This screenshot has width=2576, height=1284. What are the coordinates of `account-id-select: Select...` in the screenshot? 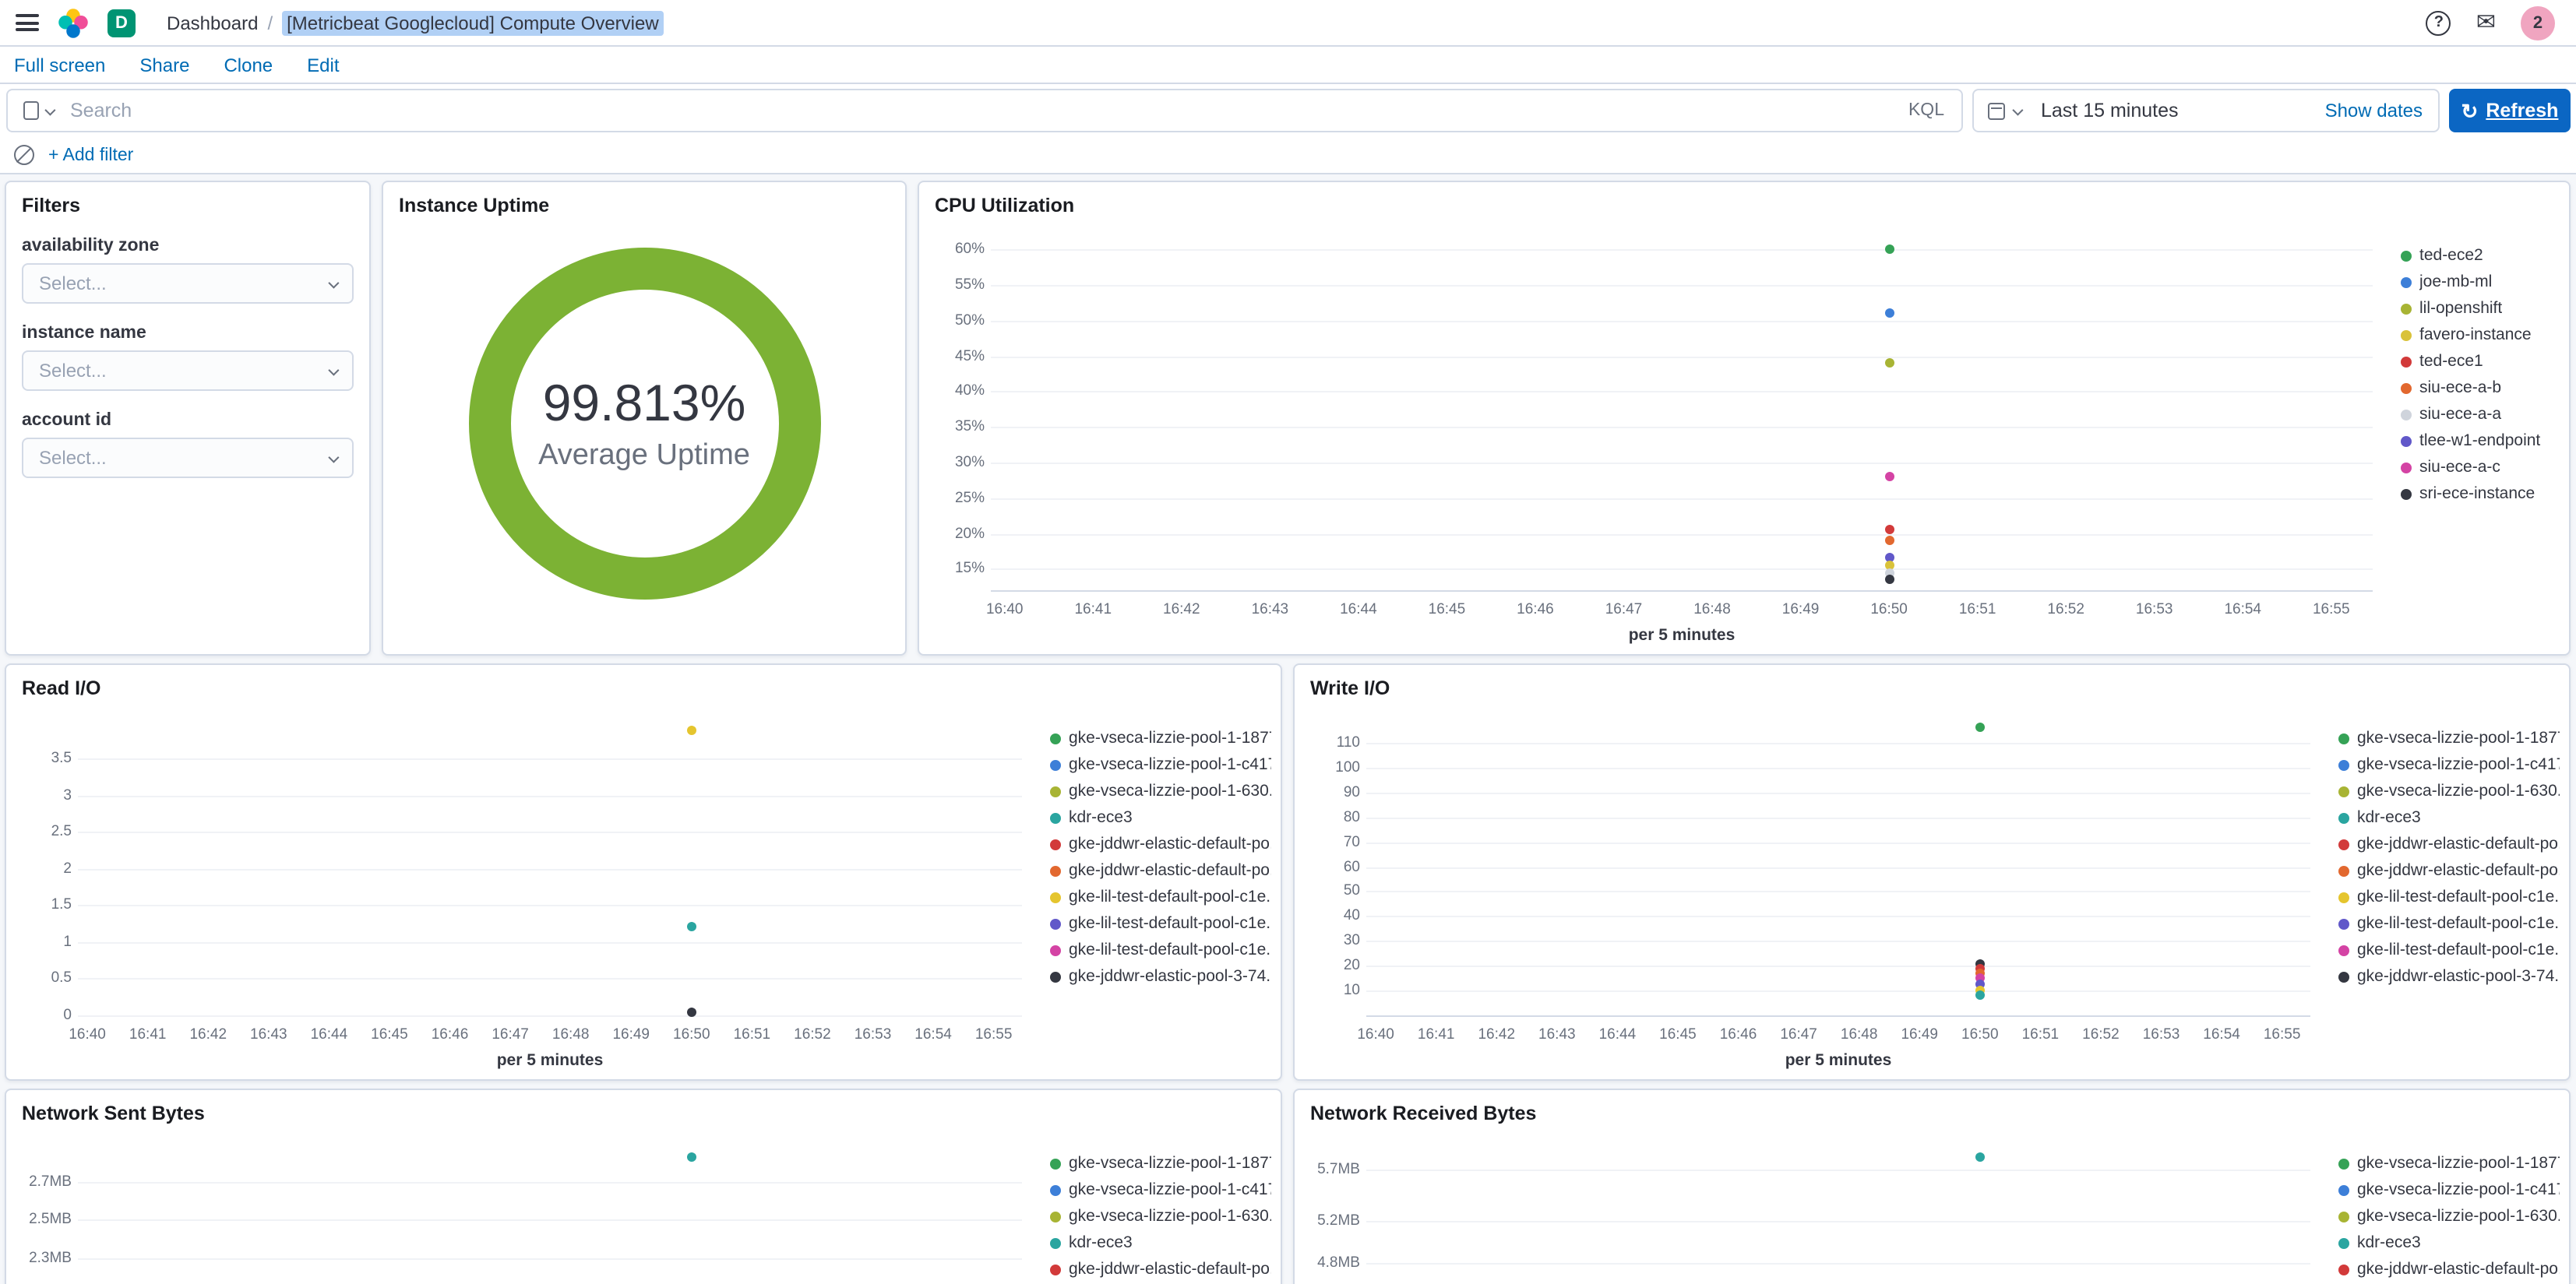 It's located at (188, 458).